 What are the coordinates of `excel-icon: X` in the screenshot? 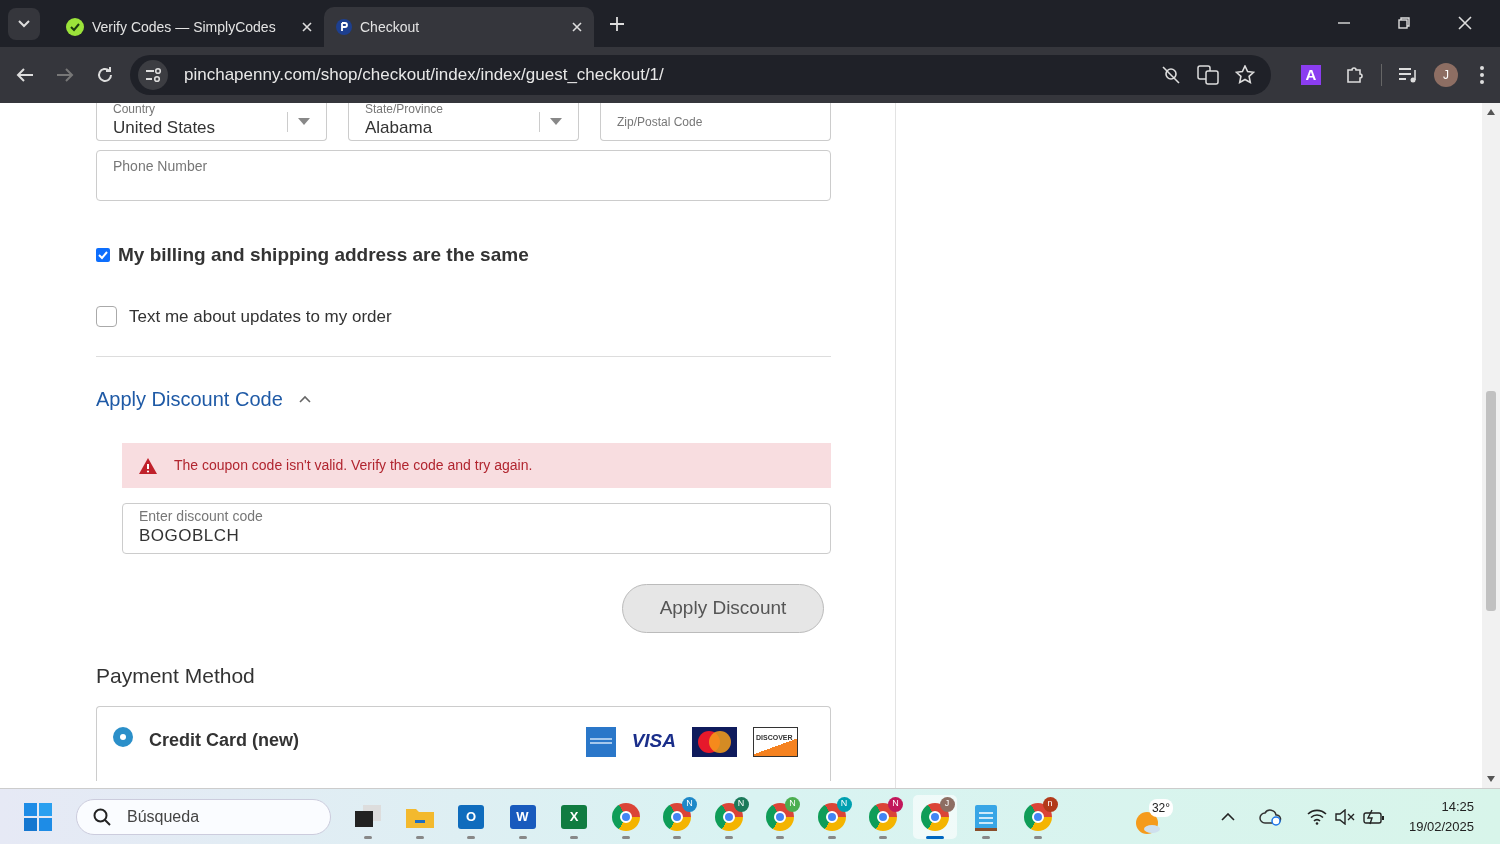 It's located at (574, 816).